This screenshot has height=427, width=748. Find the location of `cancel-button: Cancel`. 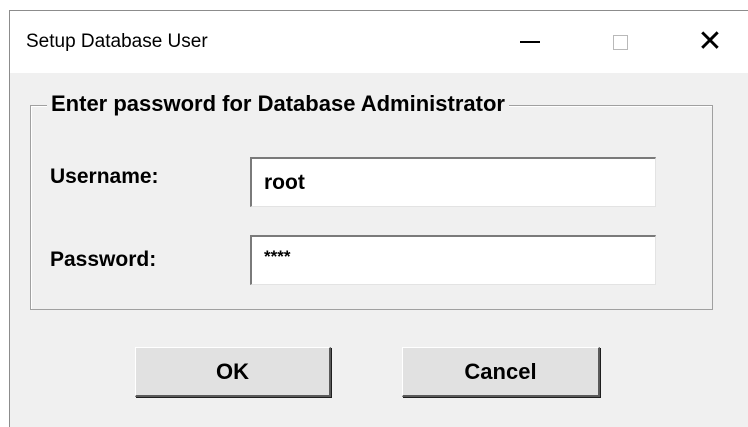

cancel-button: Cancel is located at coordinates (501, 372).